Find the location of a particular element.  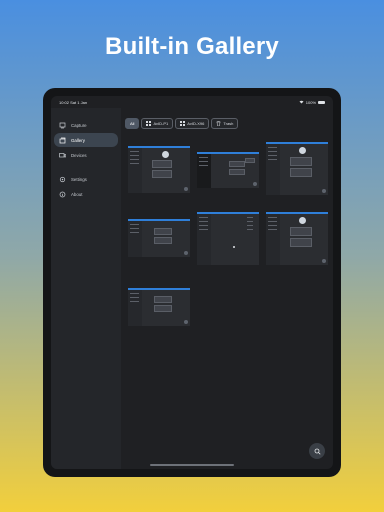

battery-percent: 100% is located at coordinates (310, 102).